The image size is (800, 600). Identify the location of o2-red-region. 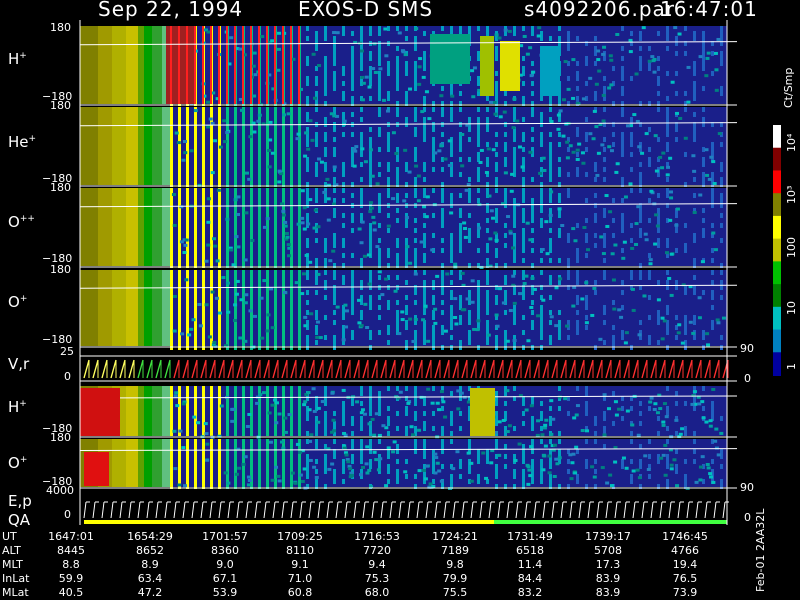
(96, 469).